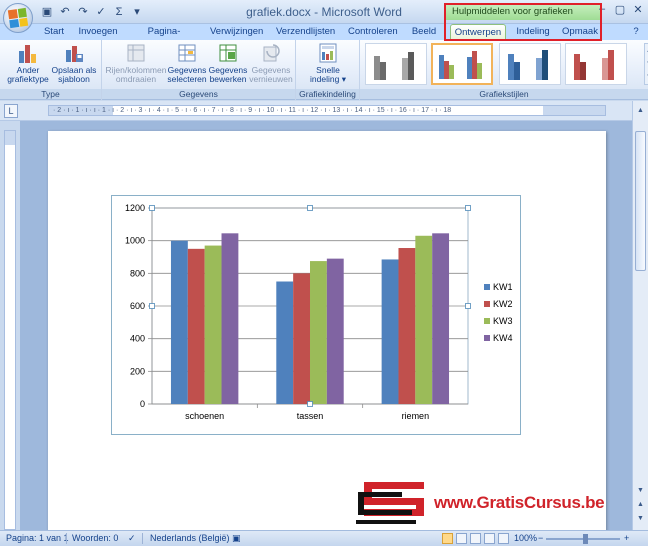 This screenshot has height=546, width=648. Describe the element at coordinates (135, 241) in the screenshot. I see `y-tick-label: 1000` at that location.